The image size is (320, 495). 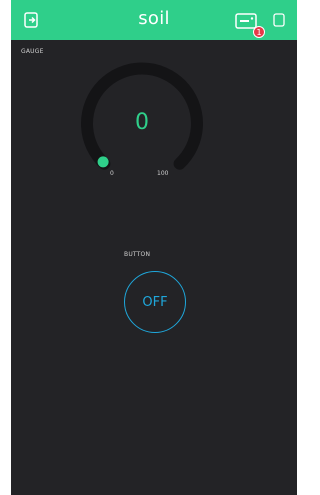 What do you see at coordinates (163, 173) in the screenshot?
I see `gauge-max-label: 100` at bounding box center [163, 173].